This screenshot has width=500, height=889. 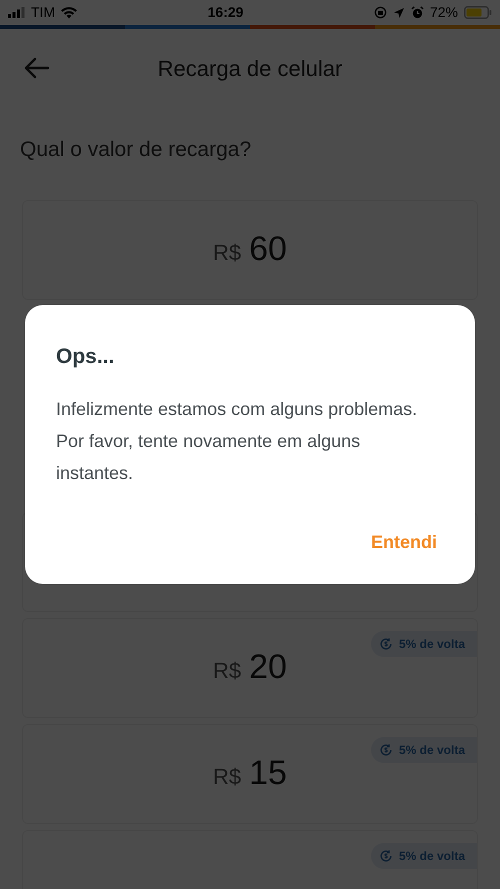 What do you see at coordinates (250, 68) in the screenshot?
I see `page-title: Recarga de celular` at bounding box center [250, 68].